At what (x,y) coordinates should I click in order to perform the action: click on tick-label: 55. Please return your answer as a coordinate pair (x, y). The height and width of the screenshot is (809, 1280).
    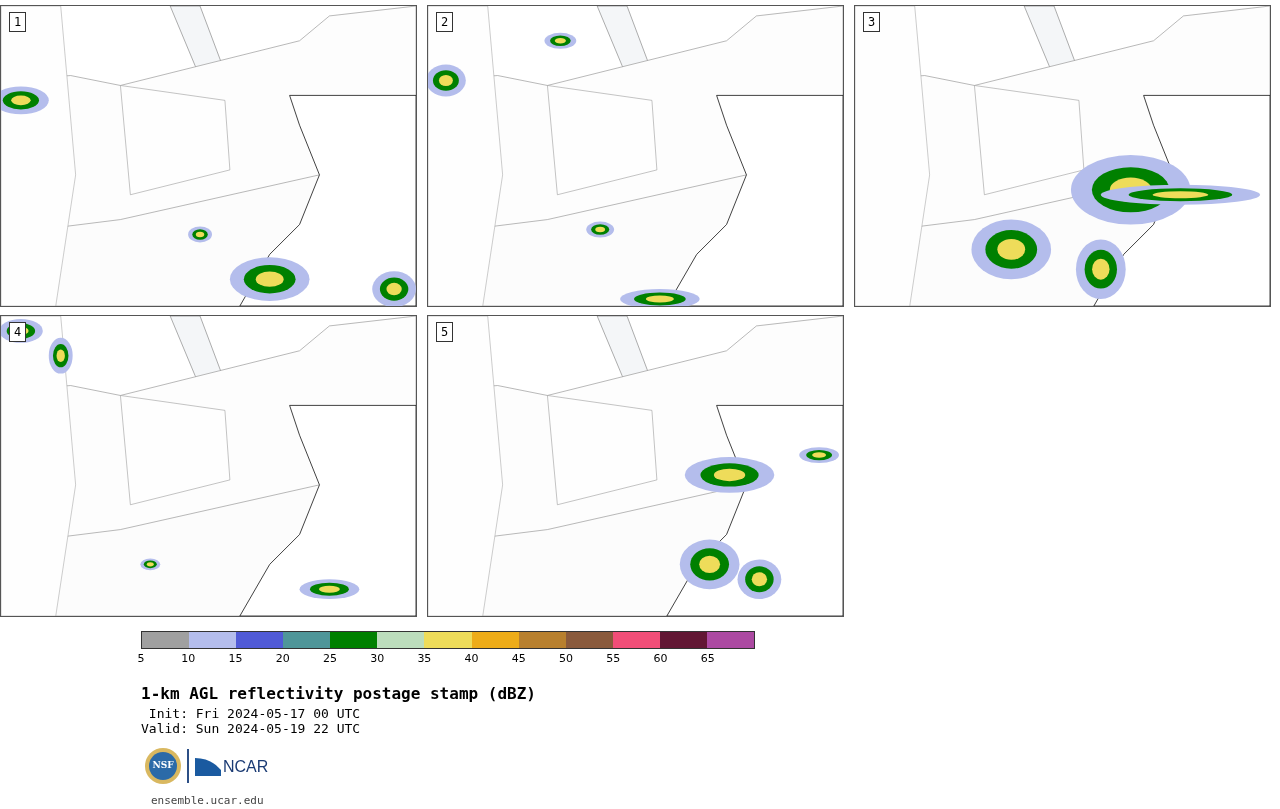
    Looking at the image, I should click on (613, 659).